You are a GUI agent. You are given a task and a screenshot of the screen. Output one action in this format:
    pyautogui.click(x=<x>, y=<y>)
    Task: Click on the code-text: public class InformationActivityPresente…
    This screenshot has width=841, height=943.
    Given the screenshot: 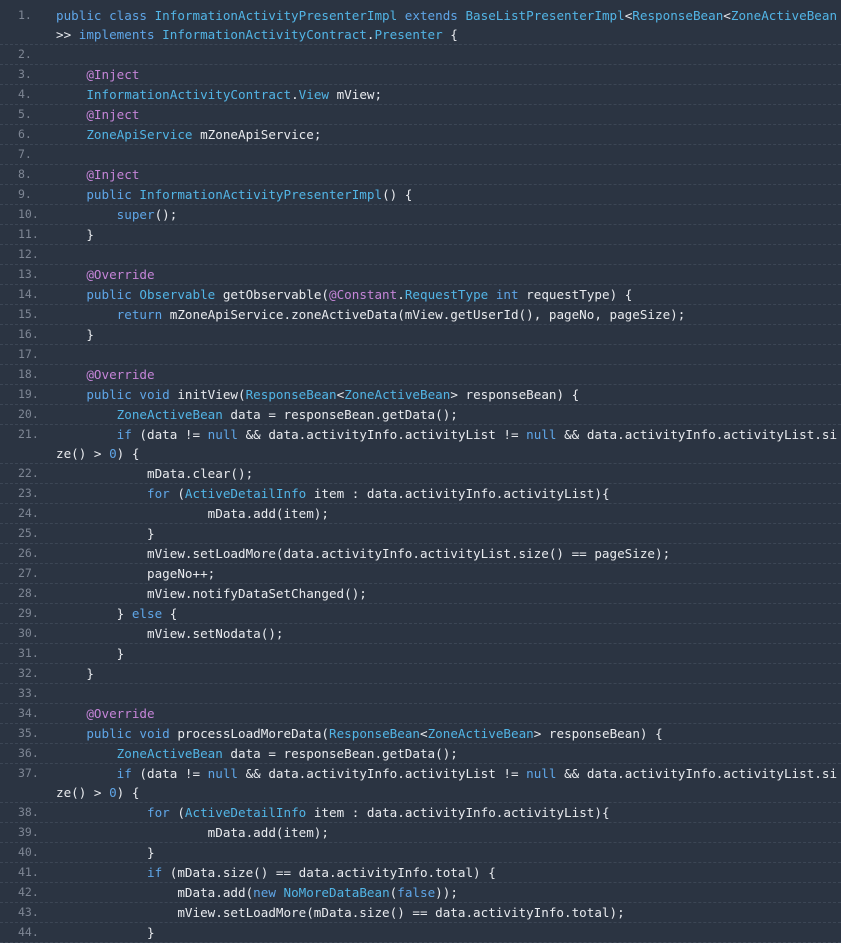 What is the action you would take?
    pyautogui.click(x=448, y=25)
    